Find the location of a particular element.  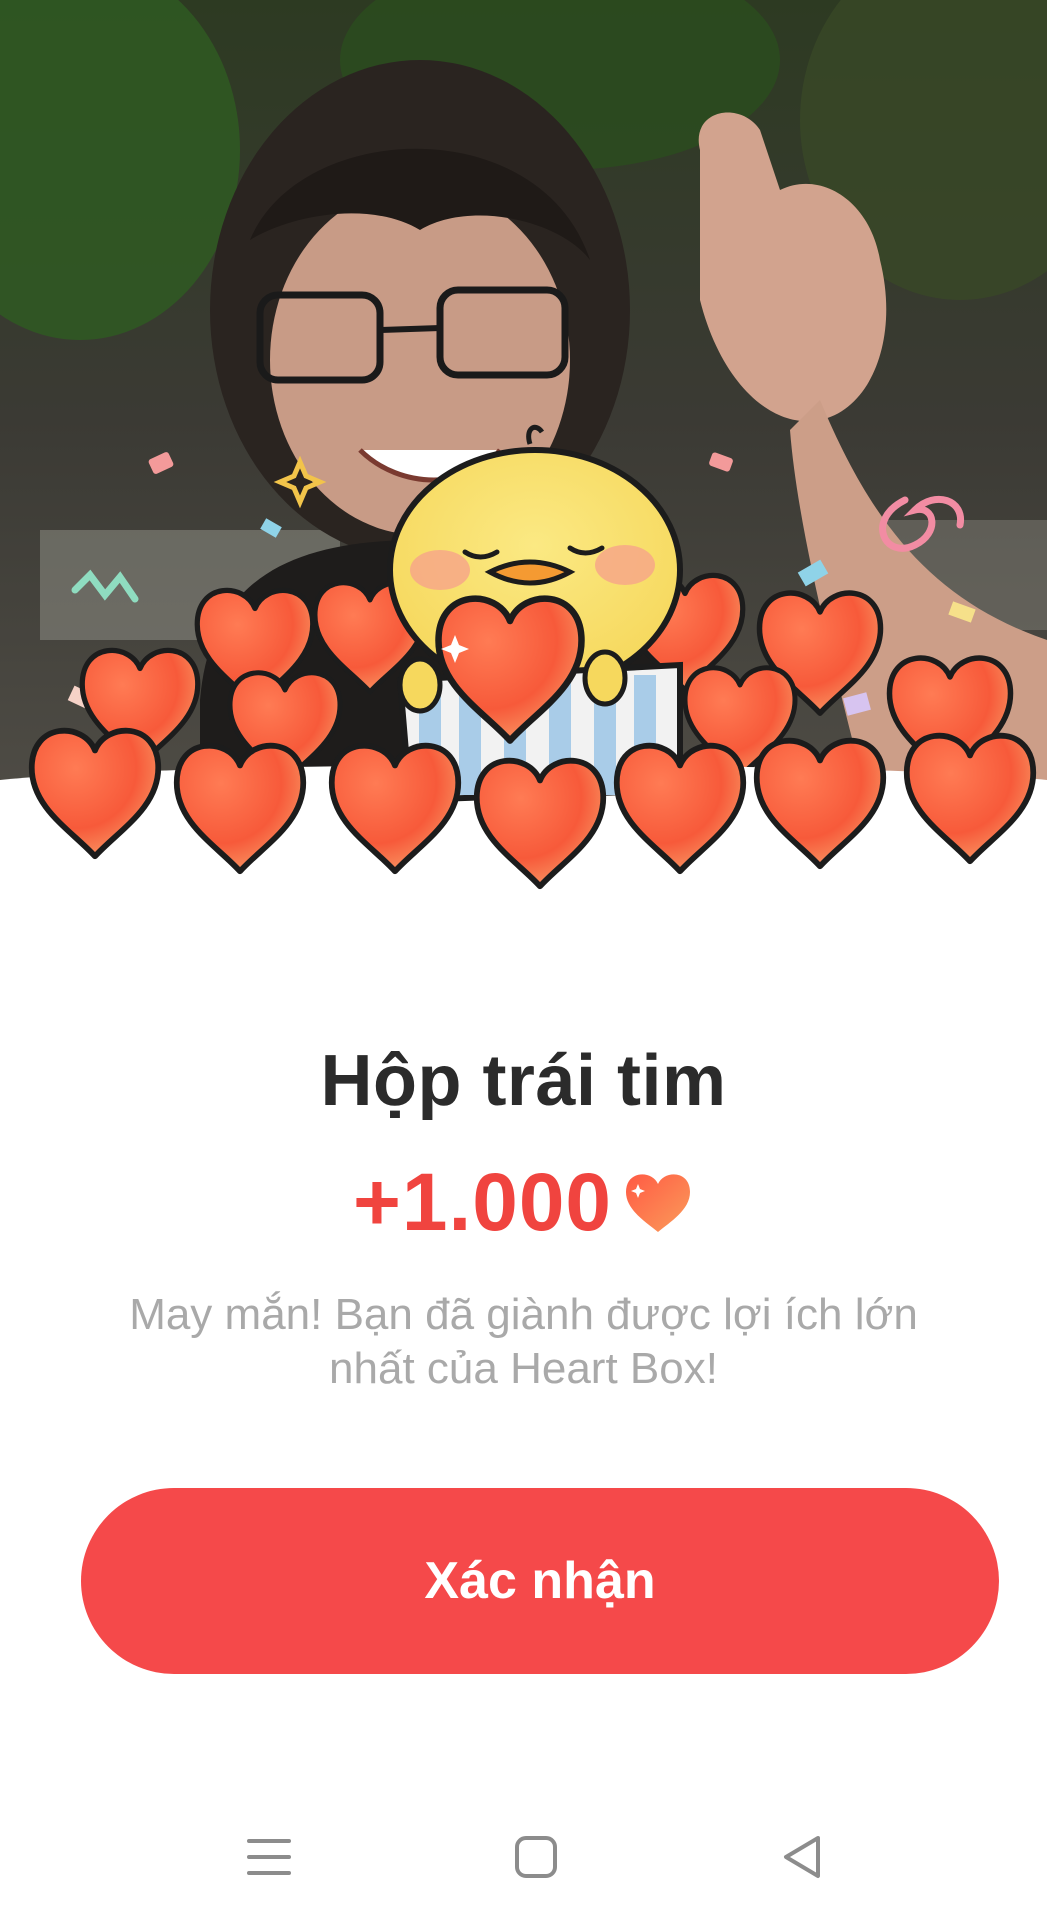

menu-icon is located at coordinates (269, 1857).